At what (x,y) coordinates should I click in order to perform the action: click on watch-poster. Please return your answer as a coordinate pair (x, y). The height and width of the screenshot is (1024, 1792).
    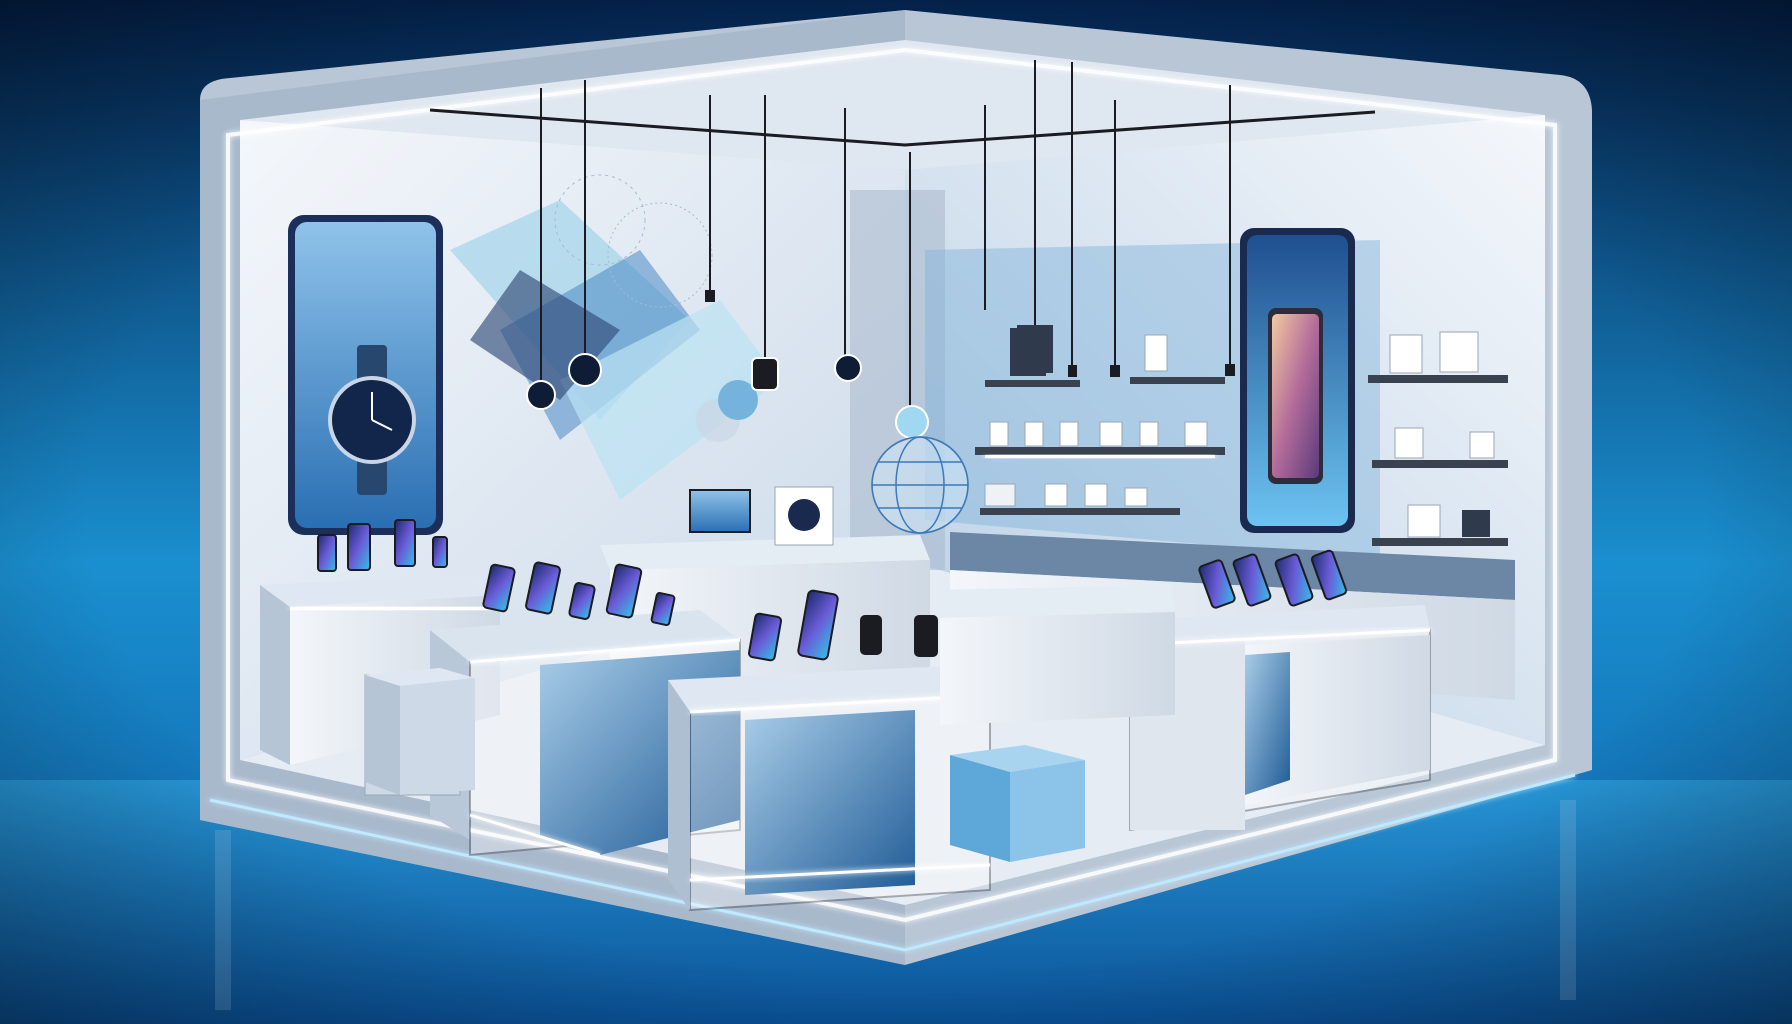
    Looking at the image, I should click on (365, 375).